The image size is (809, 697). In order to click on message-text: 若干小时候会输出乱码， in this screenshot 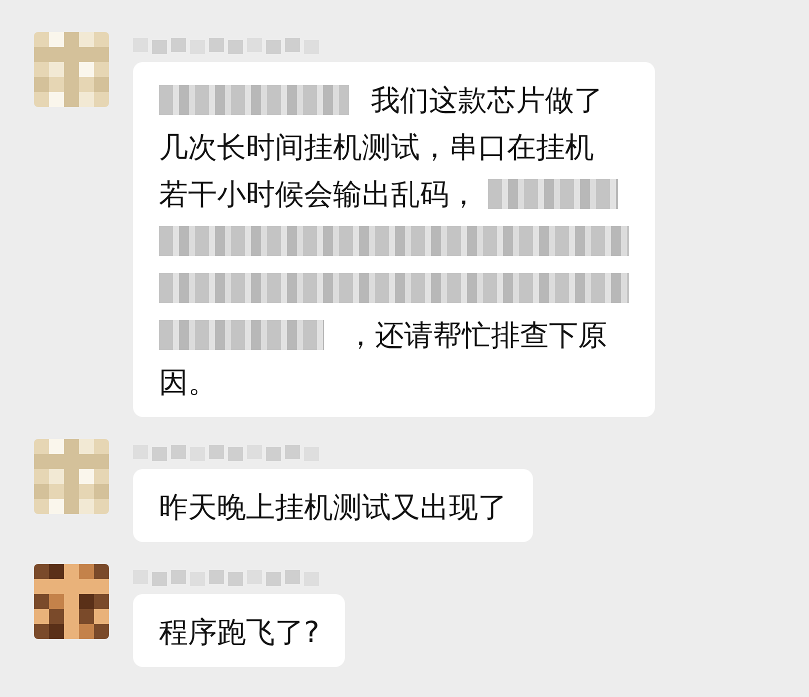, I will do `click(318, 194)`.